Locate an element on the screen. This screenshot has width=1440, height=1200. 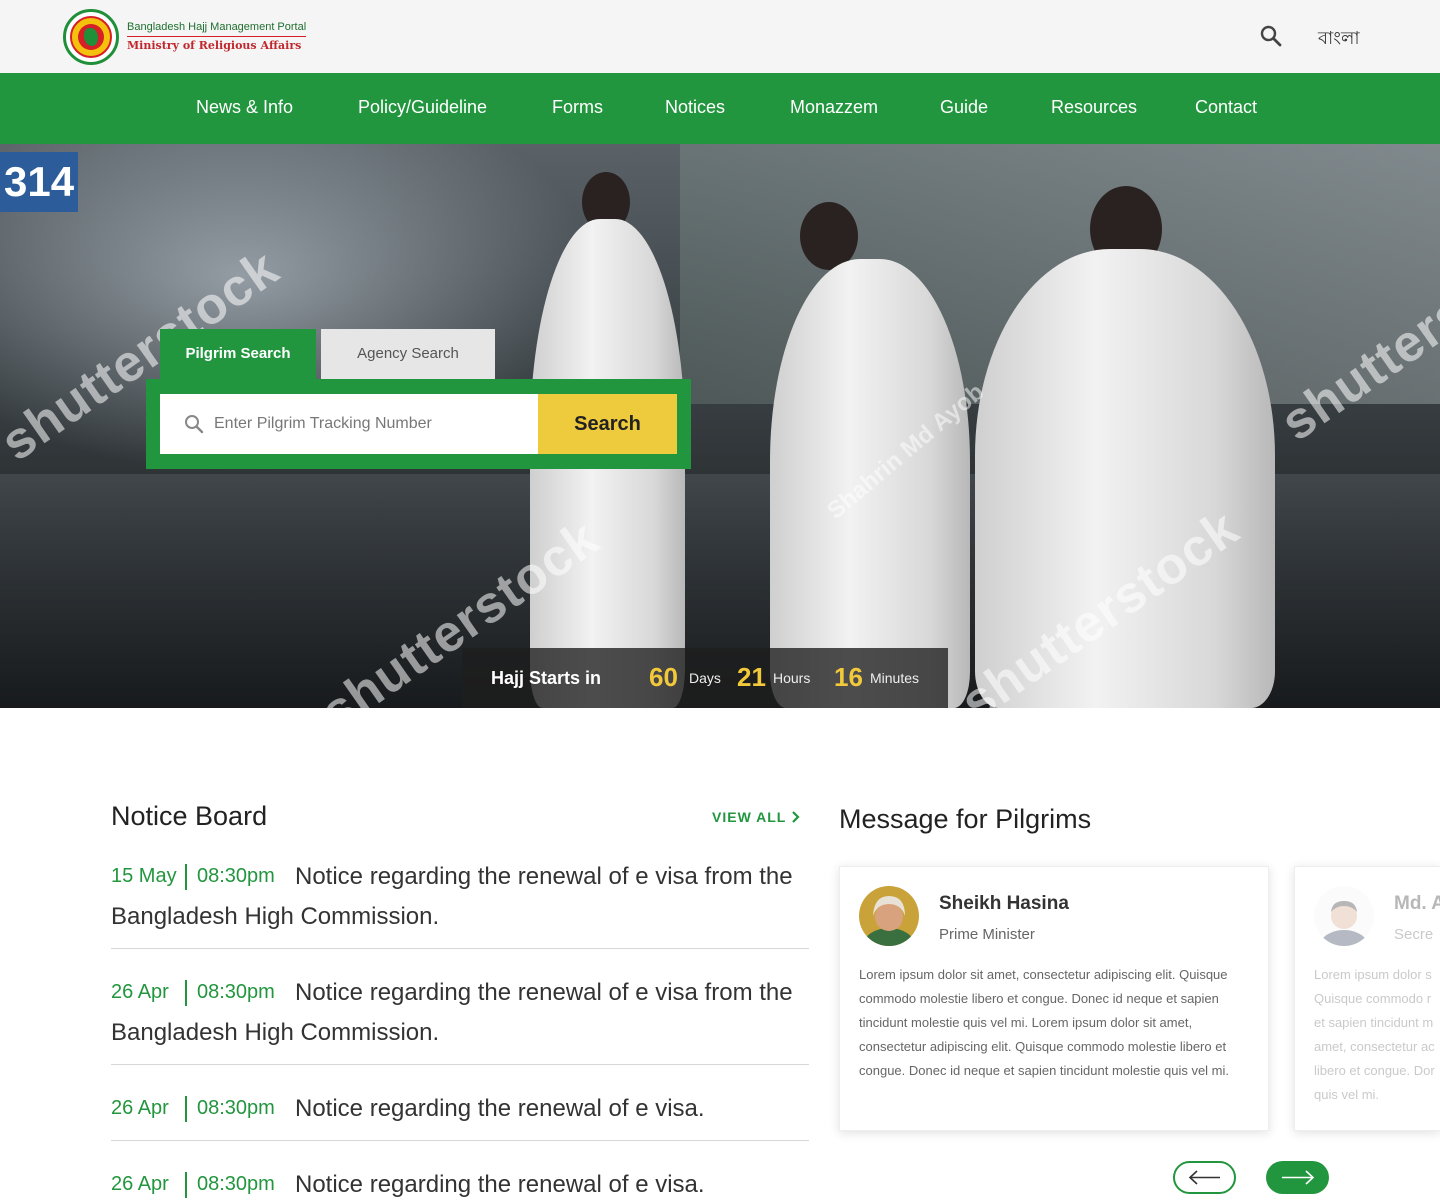
message-author-name: Md. A is located at coordinates (1417, 903).